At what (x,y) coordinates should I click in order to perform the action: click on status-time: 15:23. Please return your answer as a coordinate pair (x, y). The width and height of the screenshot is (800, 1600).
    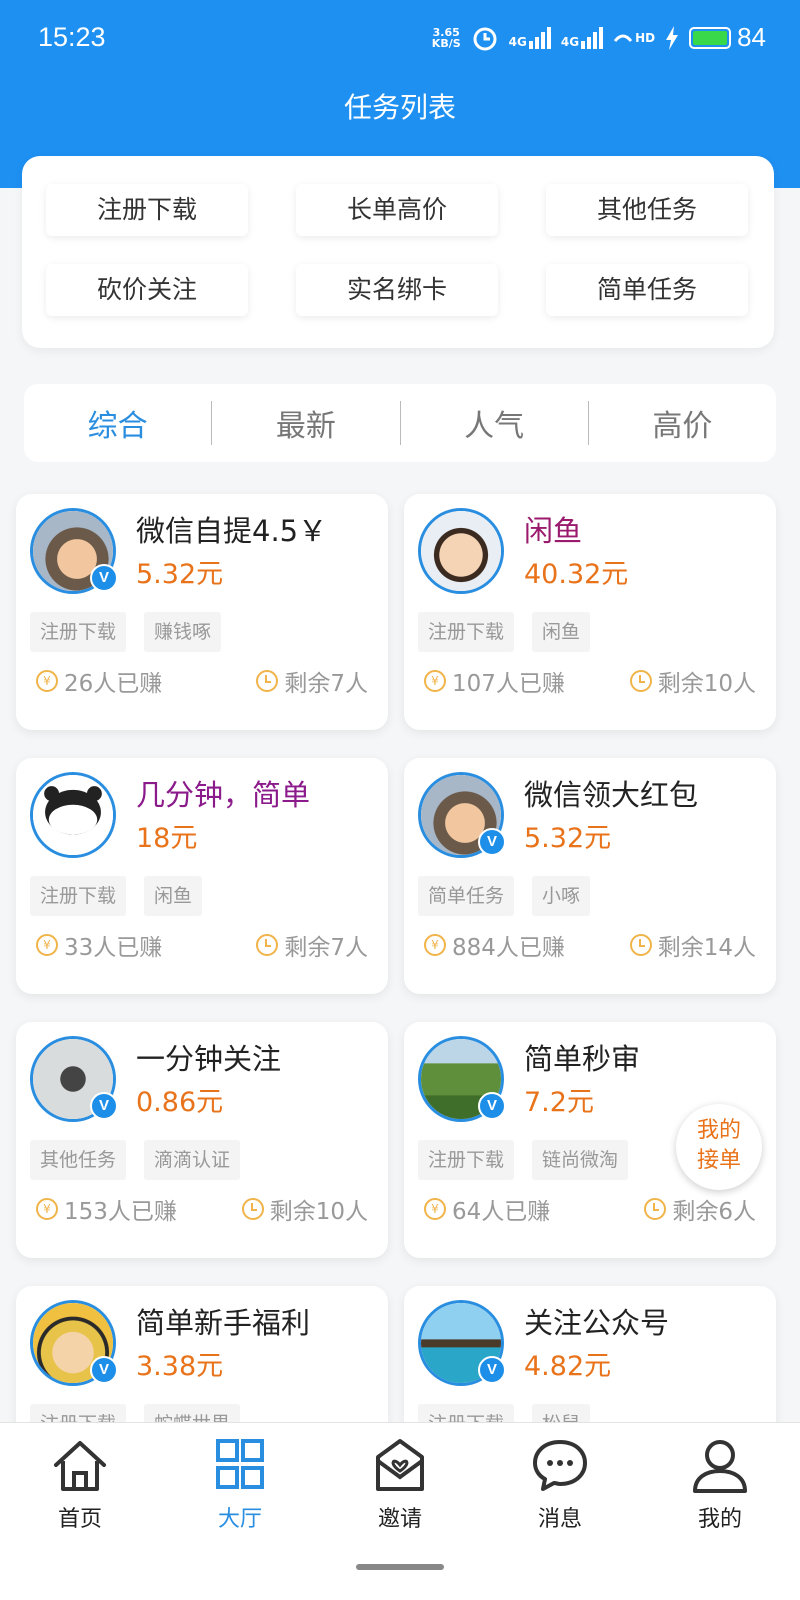
    Looking at the image, I should click on (72, 37).